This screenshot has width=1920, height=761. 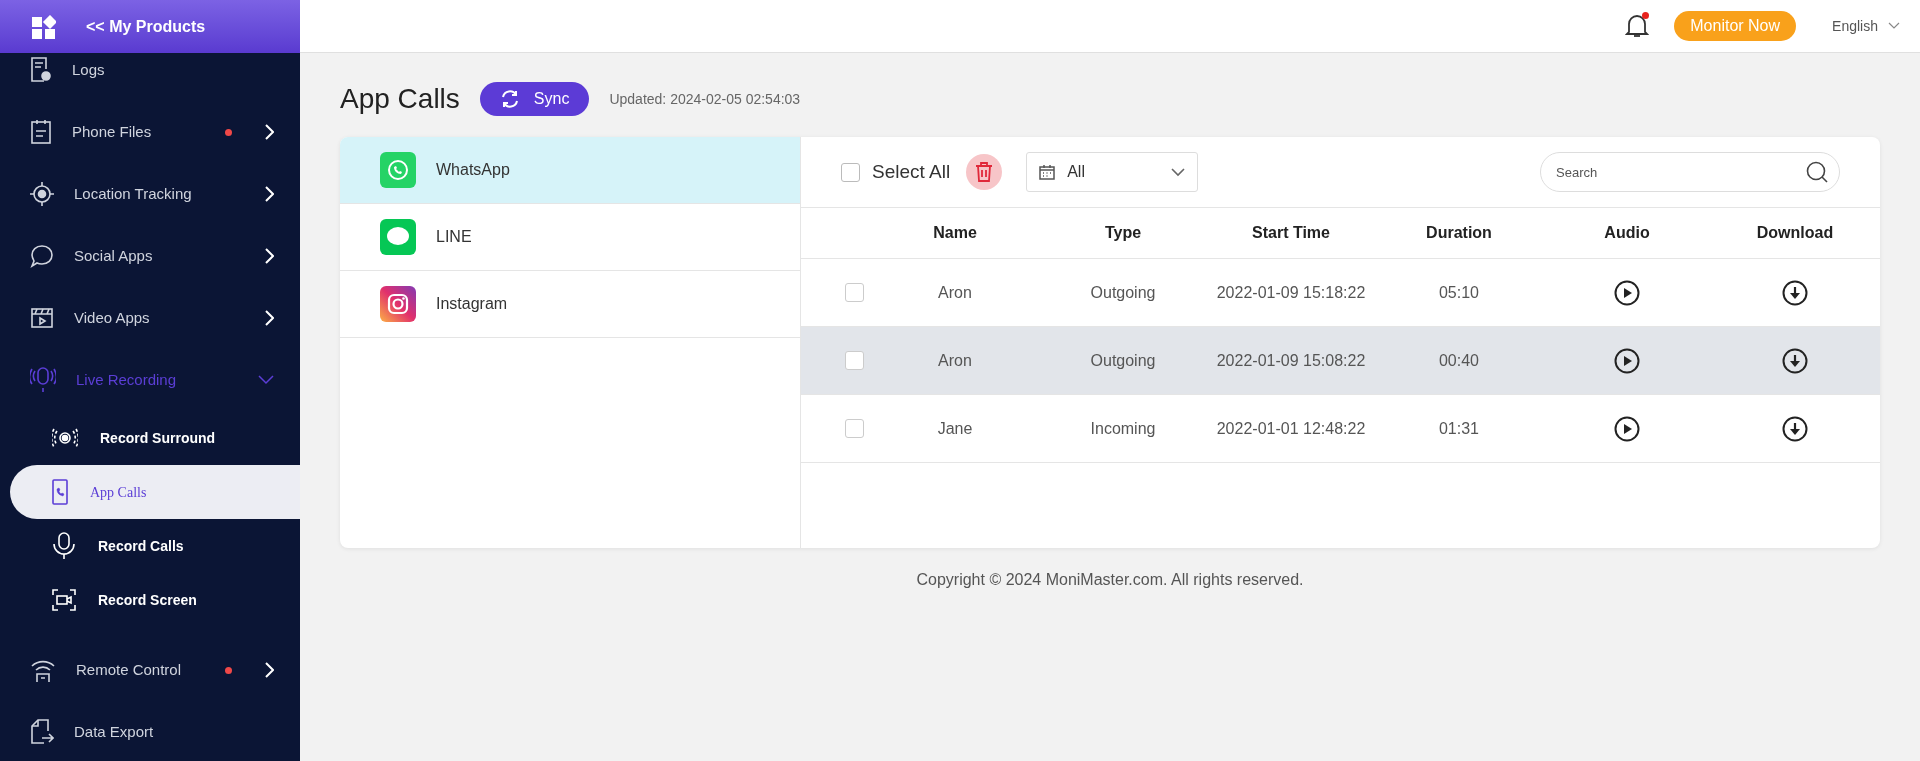 I want to click on clipboard-icon, so click(x=41, y=132).